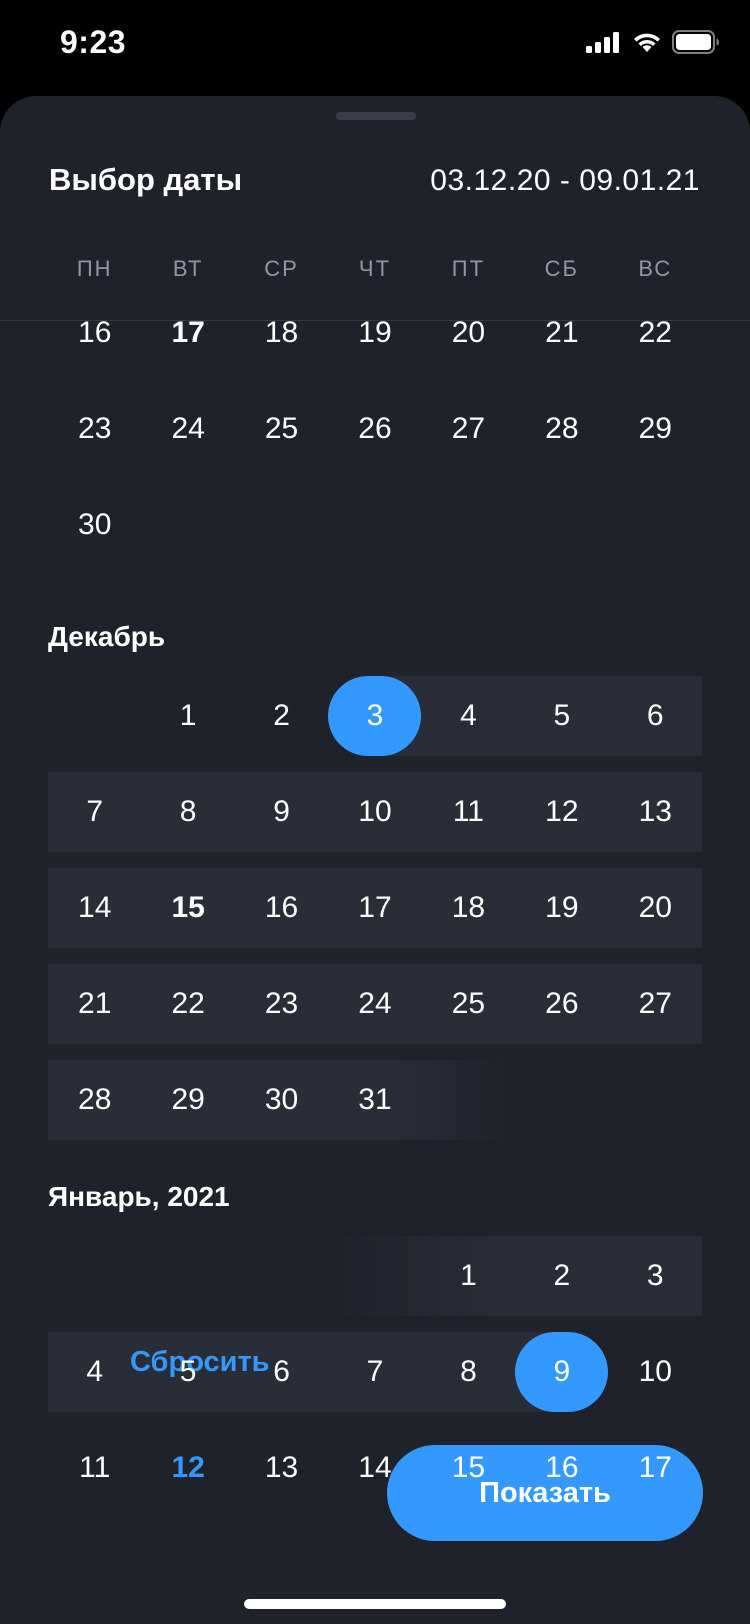  I want to click on day-number: 23, so click(95, 428).